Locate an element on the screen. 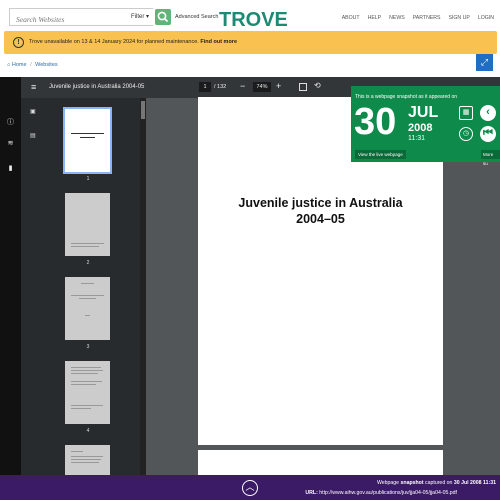 This screenshot has height=500, width=500. nav-login: LOGIN is located at coordinates (486, 18).